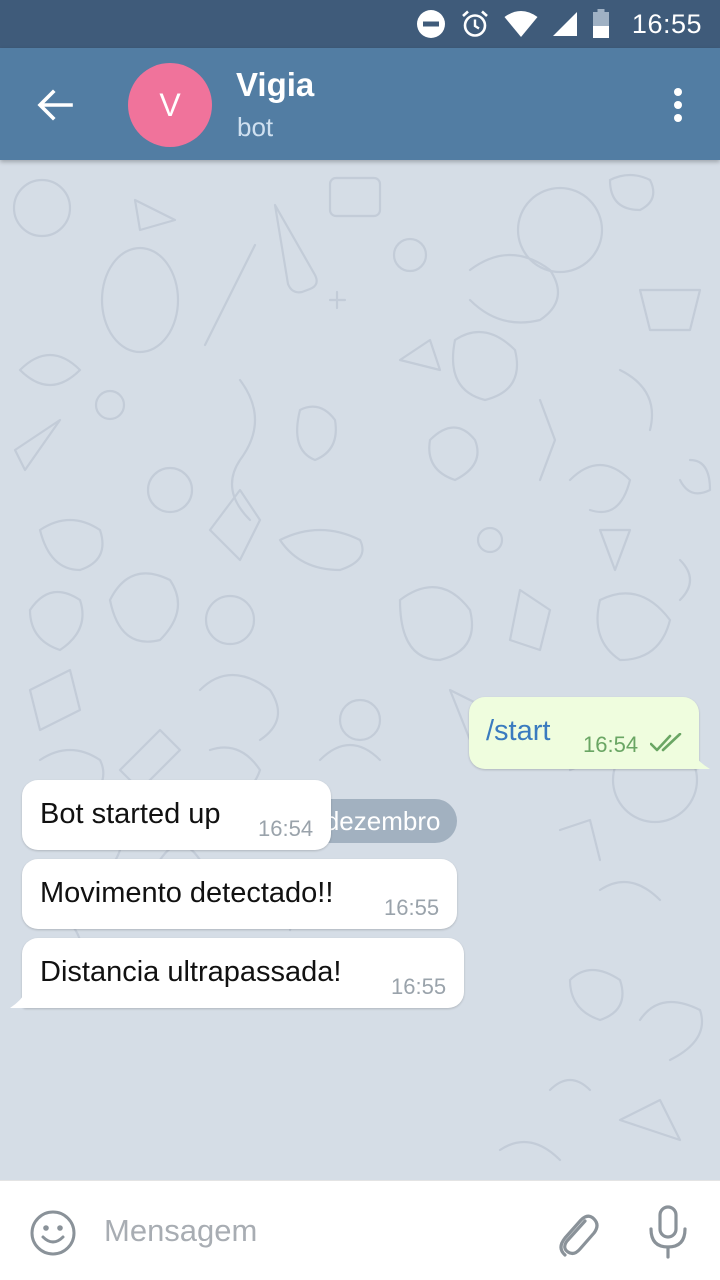  I want to click on chat-subtitle: bot, so click(255, 127).